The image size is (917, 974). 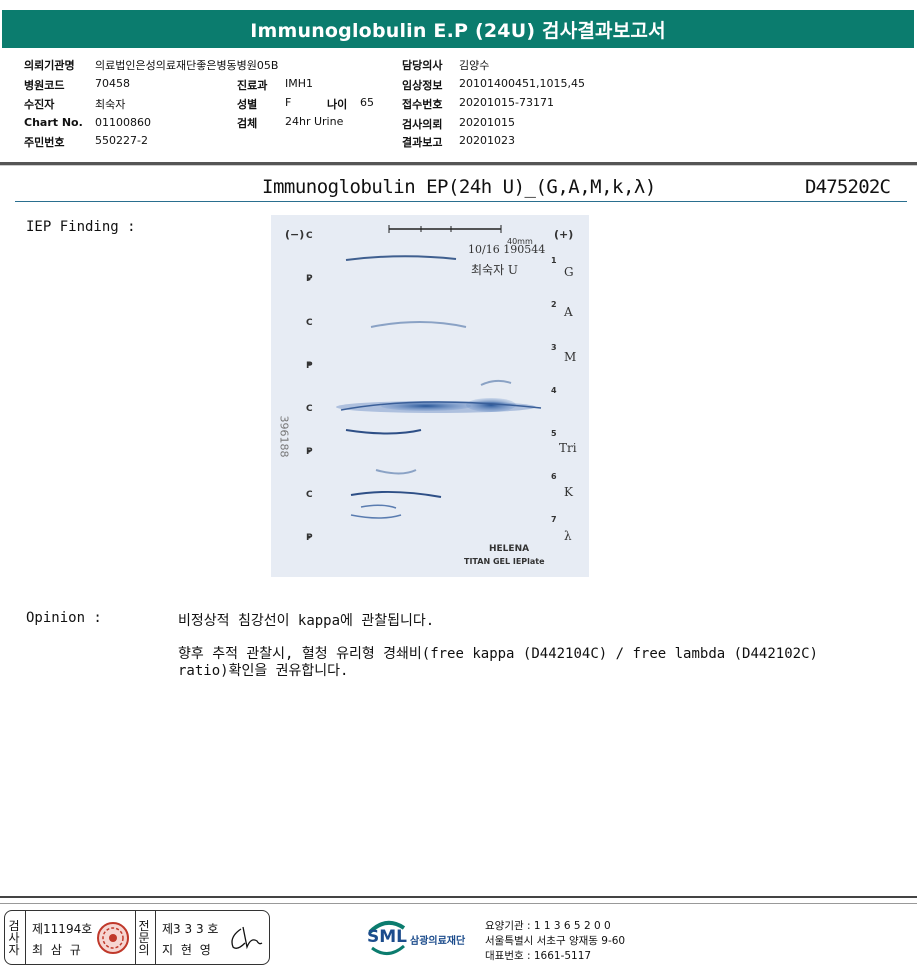 I want to click on opinion-line-1: 비정상적 침강선이 kappa에 관찰됩니다., so click(x=306, y=621).